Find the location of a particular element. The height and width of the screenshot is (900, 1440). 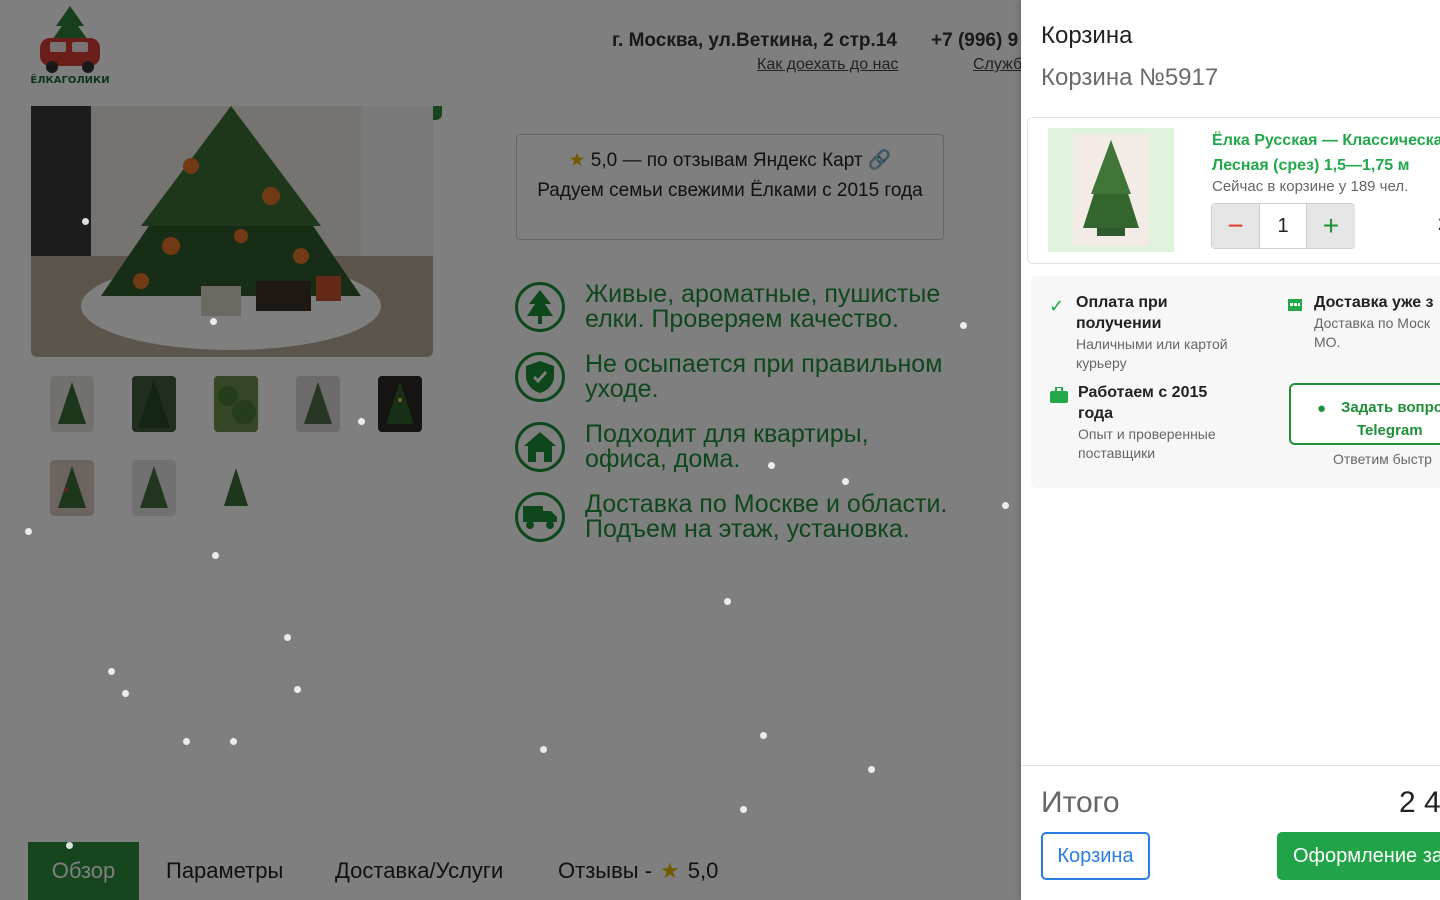

rating-line-row: ★ 5,0 — по отзывам Яндекс Карт 🔗 is located at coordinates (730, 161).